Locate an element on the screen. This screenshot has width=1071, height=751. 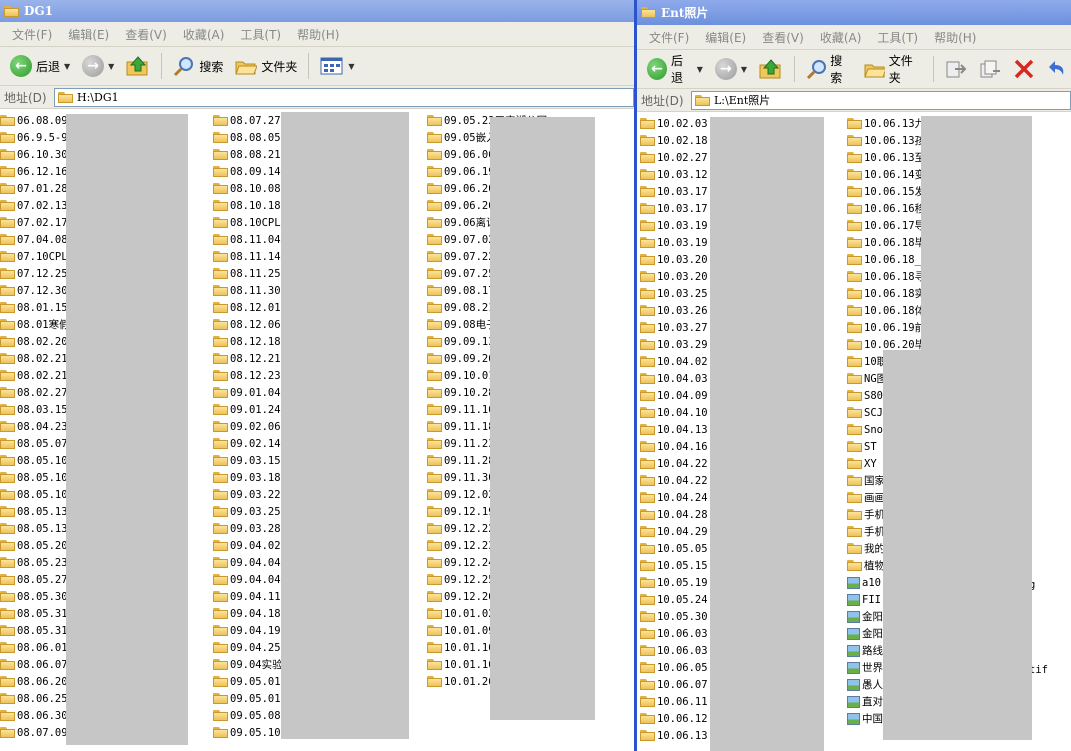
folder-item: 10.04.09 is located at coordinates (674, 395).